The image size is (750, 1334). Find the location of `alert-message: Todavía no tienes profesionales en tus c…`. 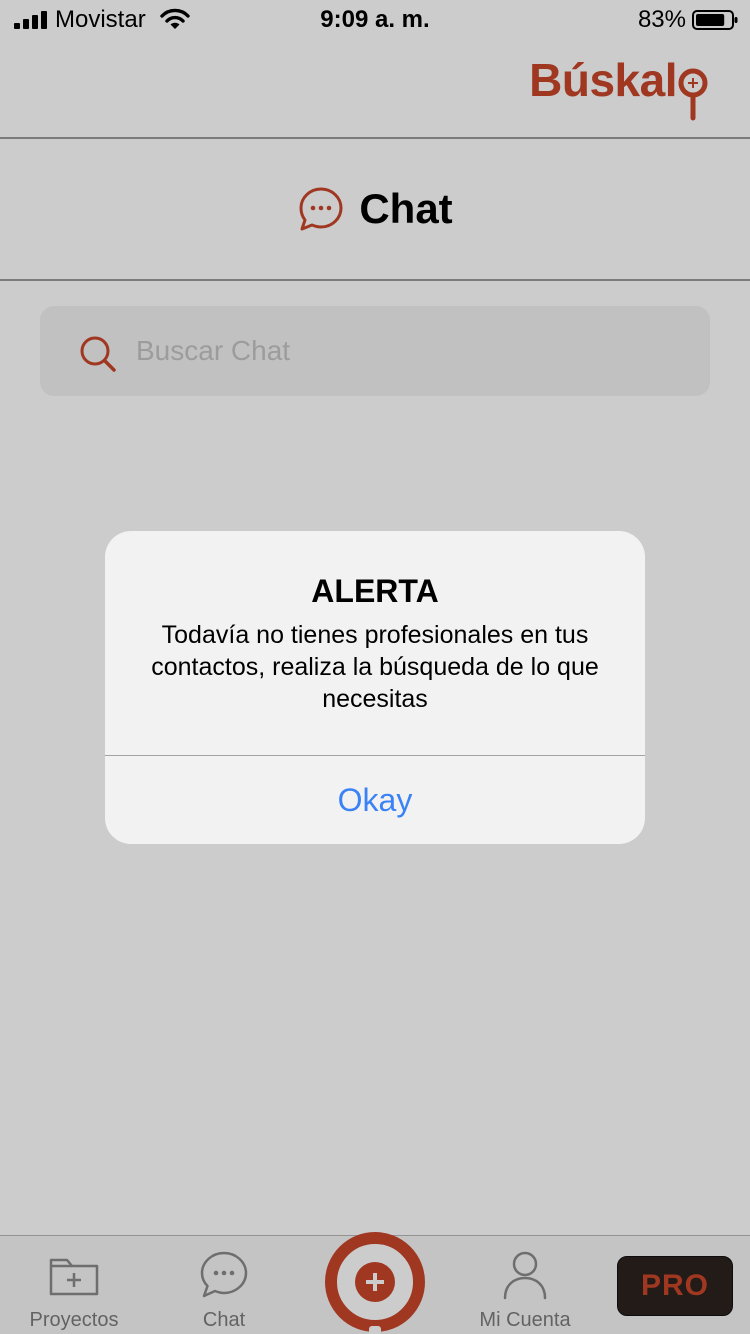

alert-message: Todavía no tienes profesionales en tus c… is located at coordinates (375, 667).